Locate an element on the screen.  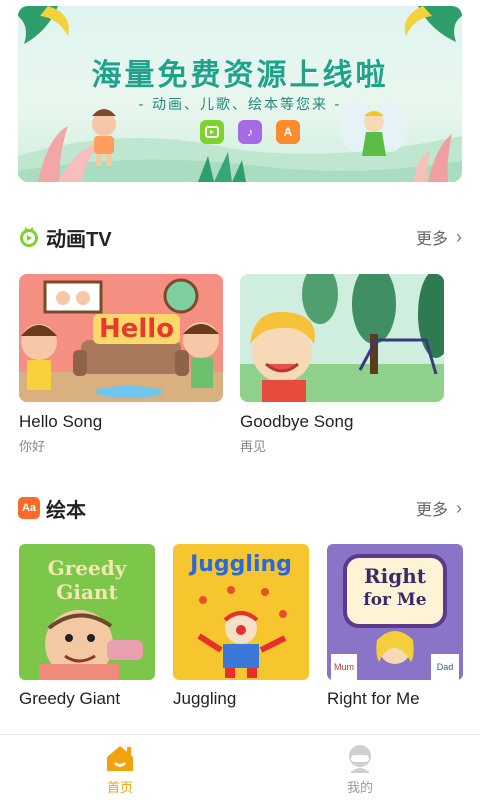
book-card-right-for-me: Right for Me Mum Dad Right for Me is located at coordinates (395, 626).